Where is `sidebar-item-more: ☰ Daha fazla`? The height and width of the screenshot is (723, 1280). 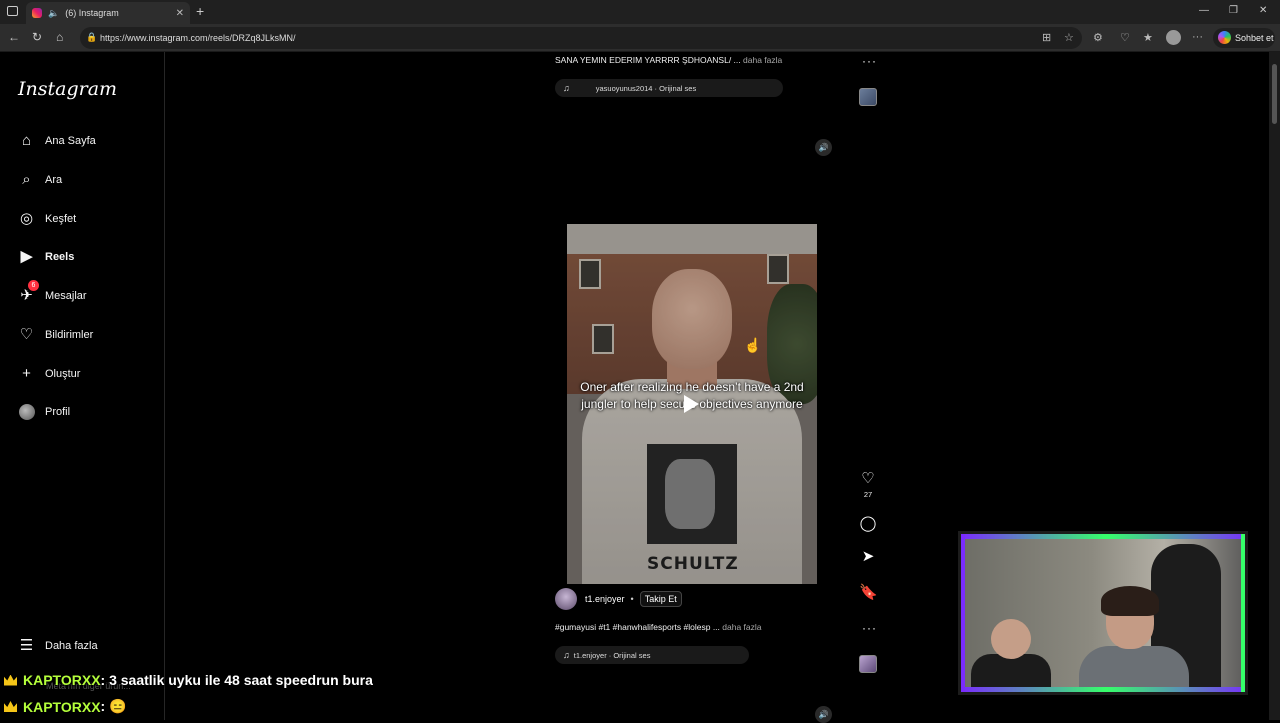
sidebar-item-more: ☰ Daha fazla is located at coordinates (58, 645).